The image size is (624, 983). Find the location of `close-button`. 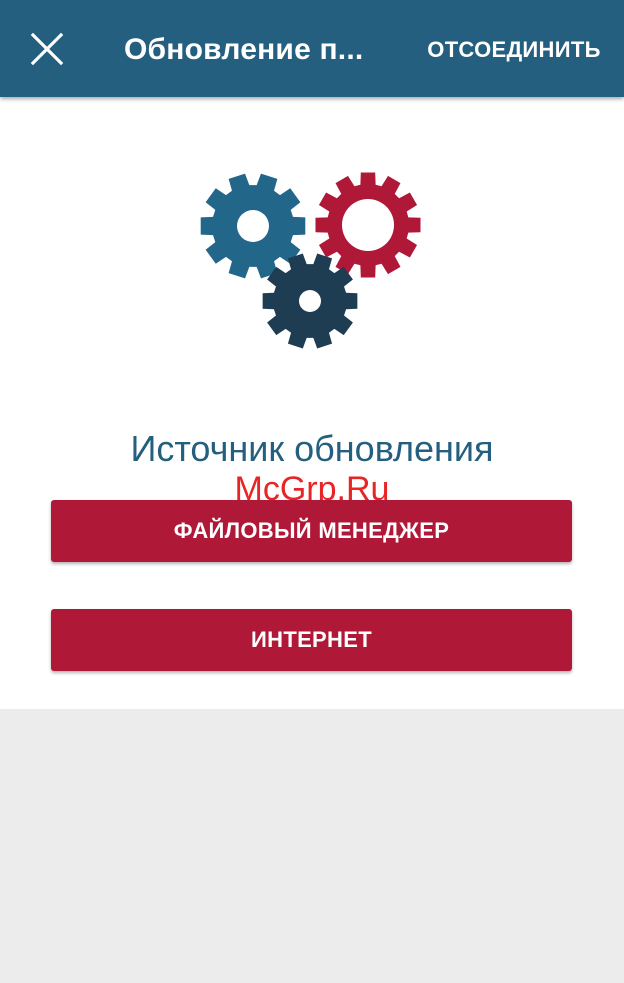

close-button is located at coordinates (47, 49).